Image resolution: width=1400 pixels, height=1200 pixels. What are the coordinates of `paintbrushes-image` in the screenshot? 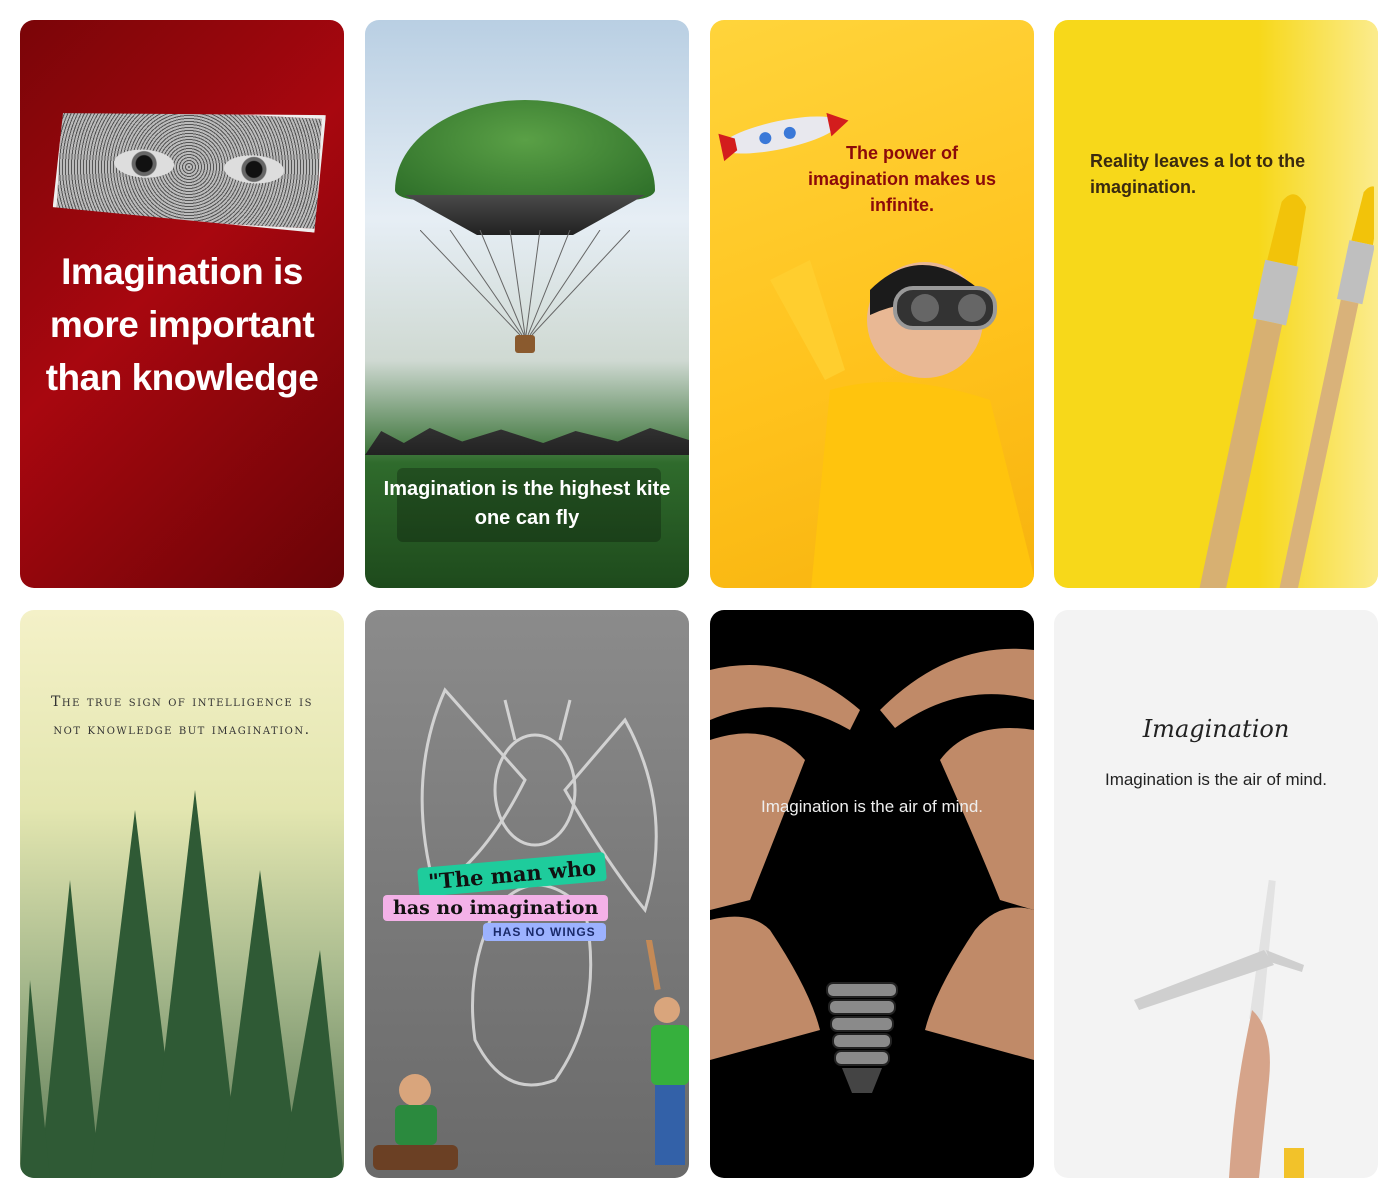 It's located at (1286, 387).